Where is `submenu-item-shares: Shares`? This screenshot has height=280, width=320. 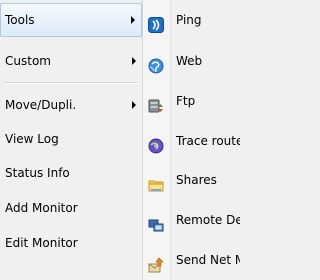
submenu-item-shares: Shares is located at coordinates (191, 180).